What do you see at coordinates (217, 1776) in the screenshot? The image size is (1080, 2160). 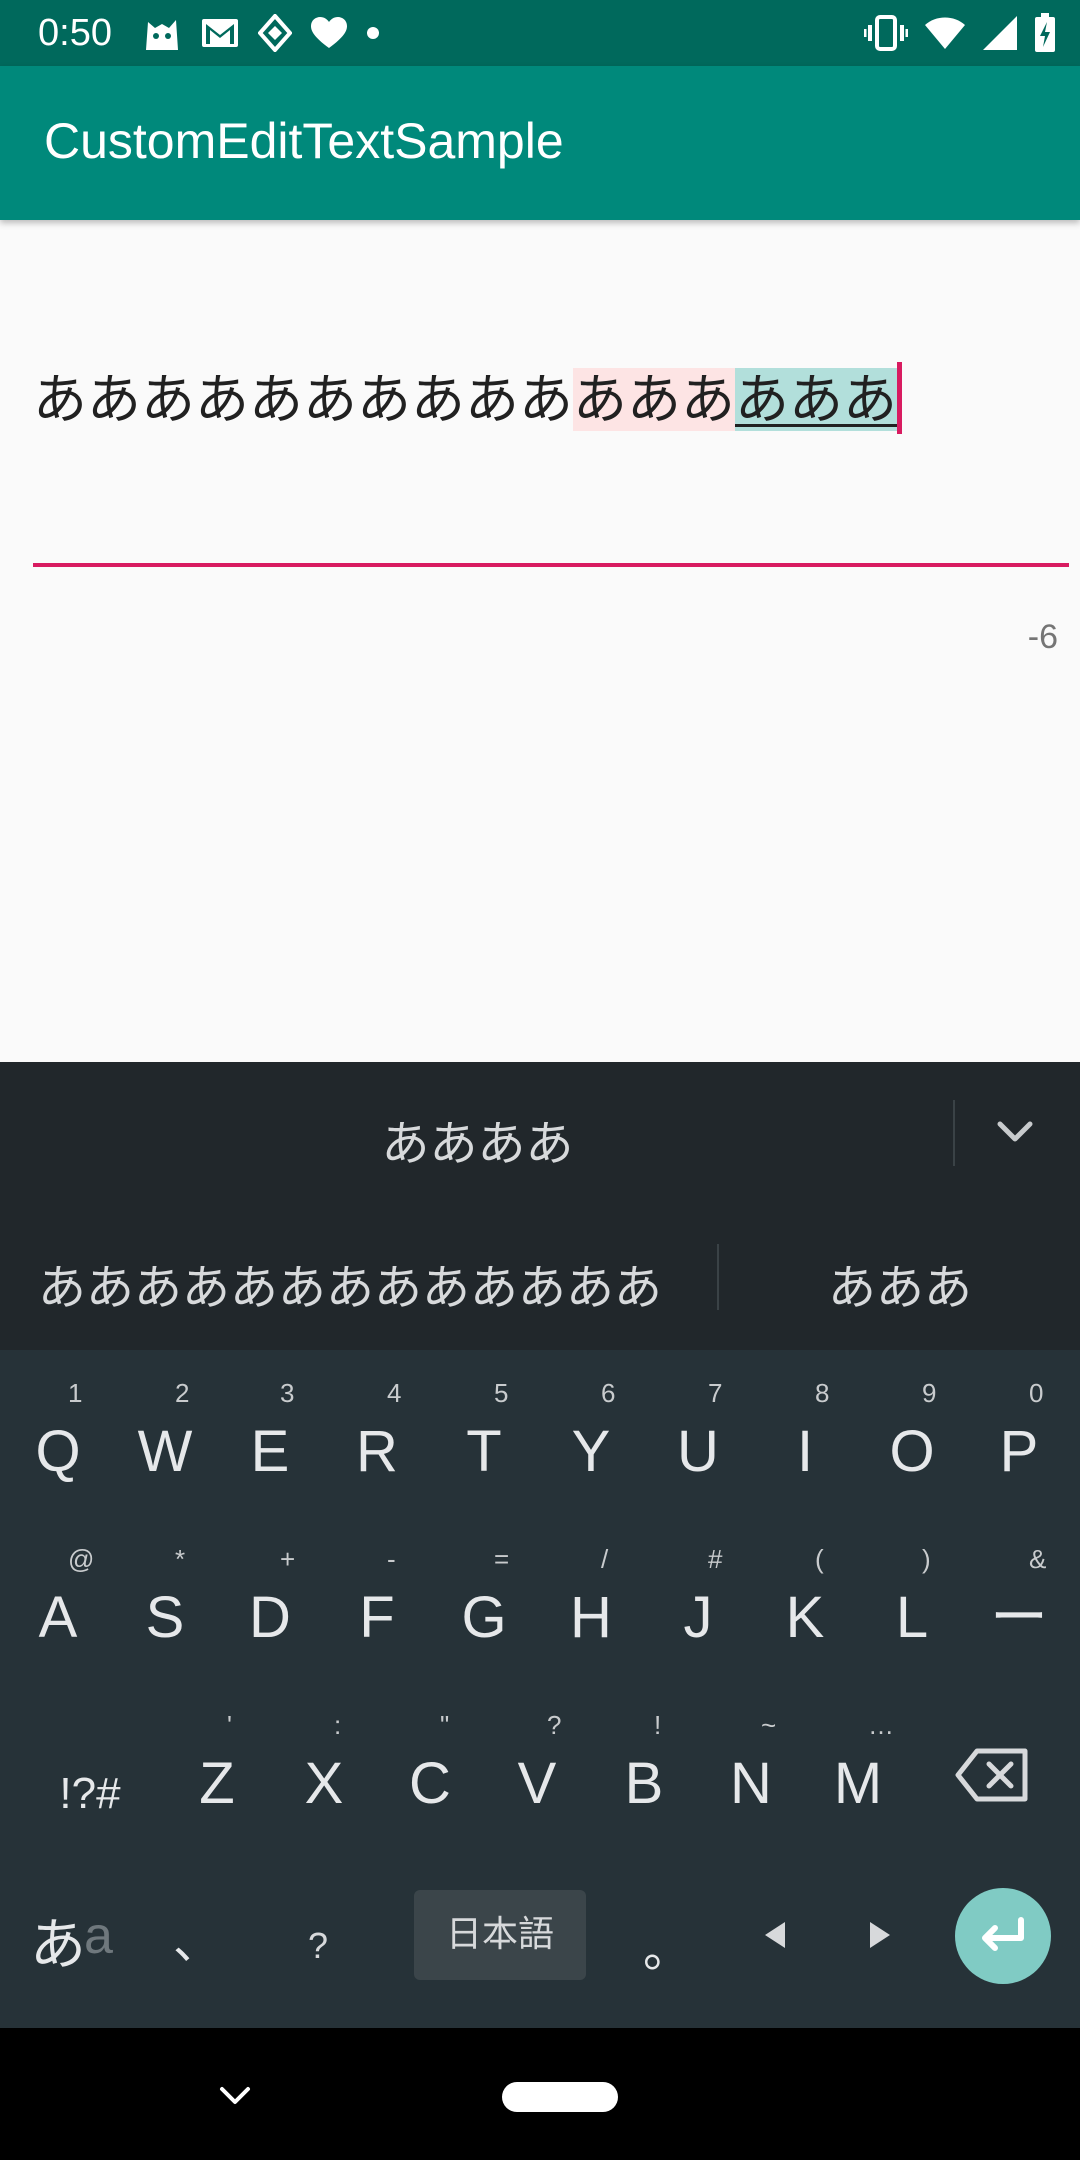 I see `key-z: ' Z` at bounding box center [217, 1776].